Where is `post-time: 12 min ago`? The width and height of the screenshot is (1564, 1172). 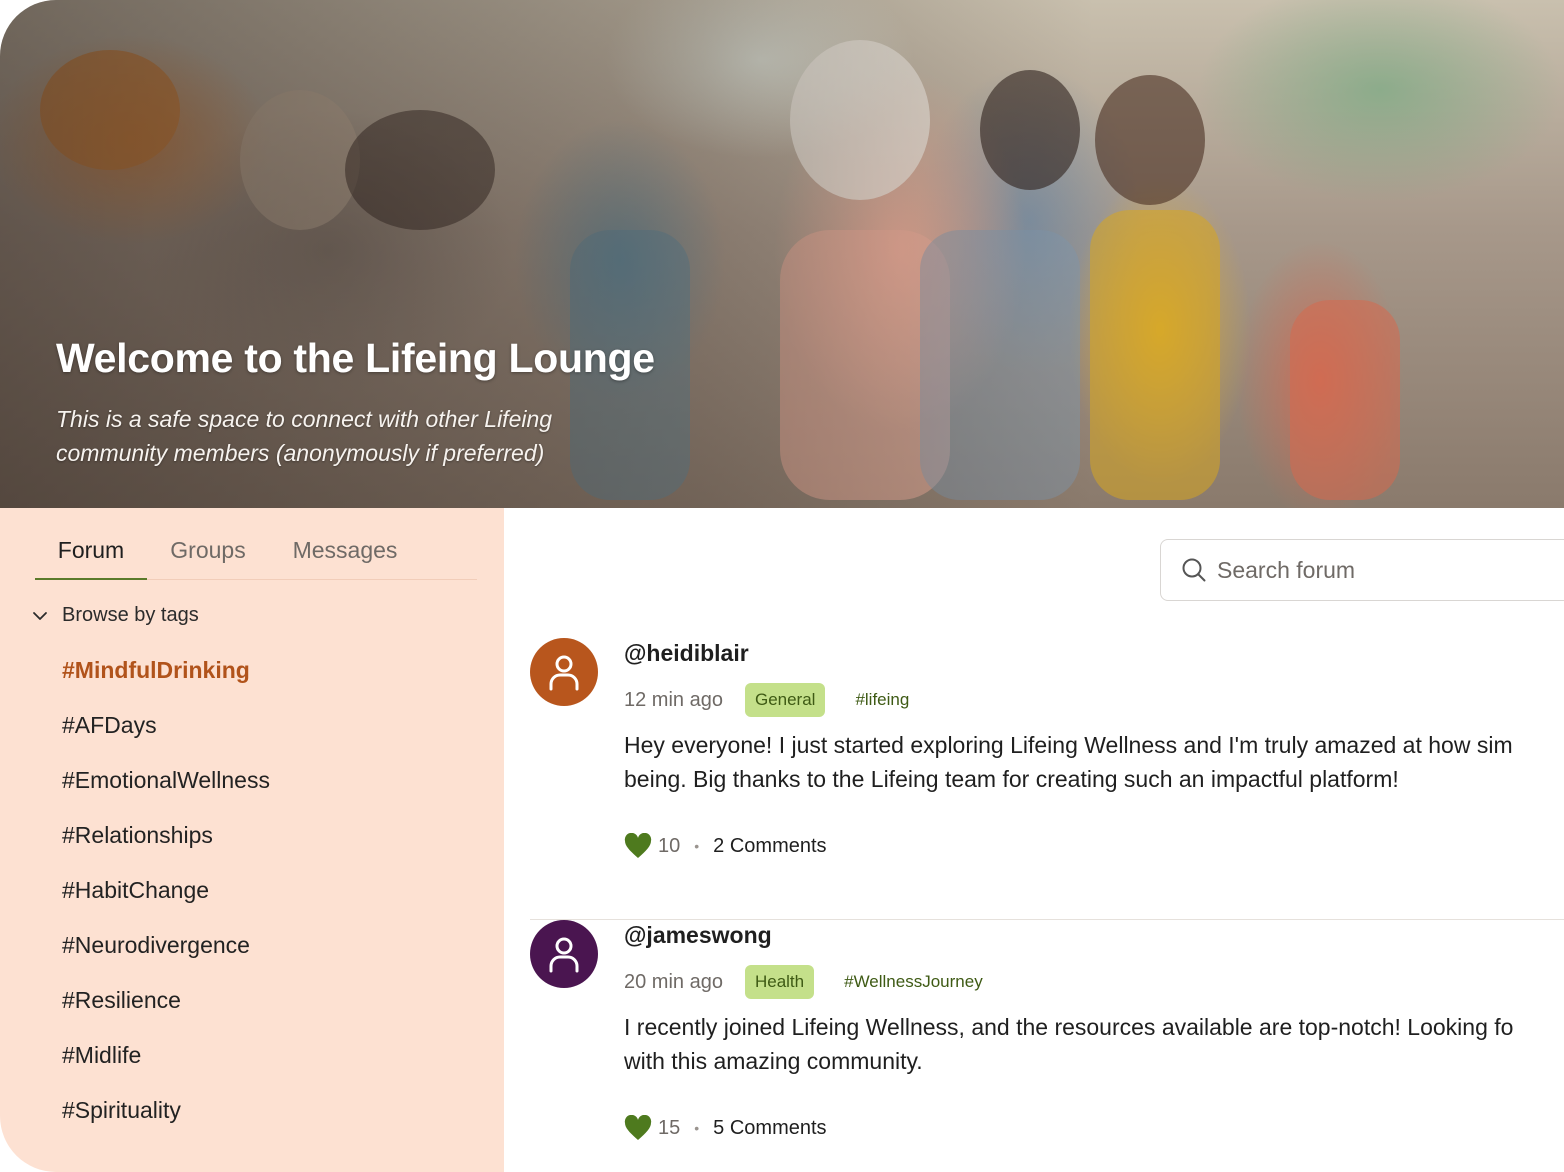
post-time: 12 min ago is located at coordinates (673, 699).